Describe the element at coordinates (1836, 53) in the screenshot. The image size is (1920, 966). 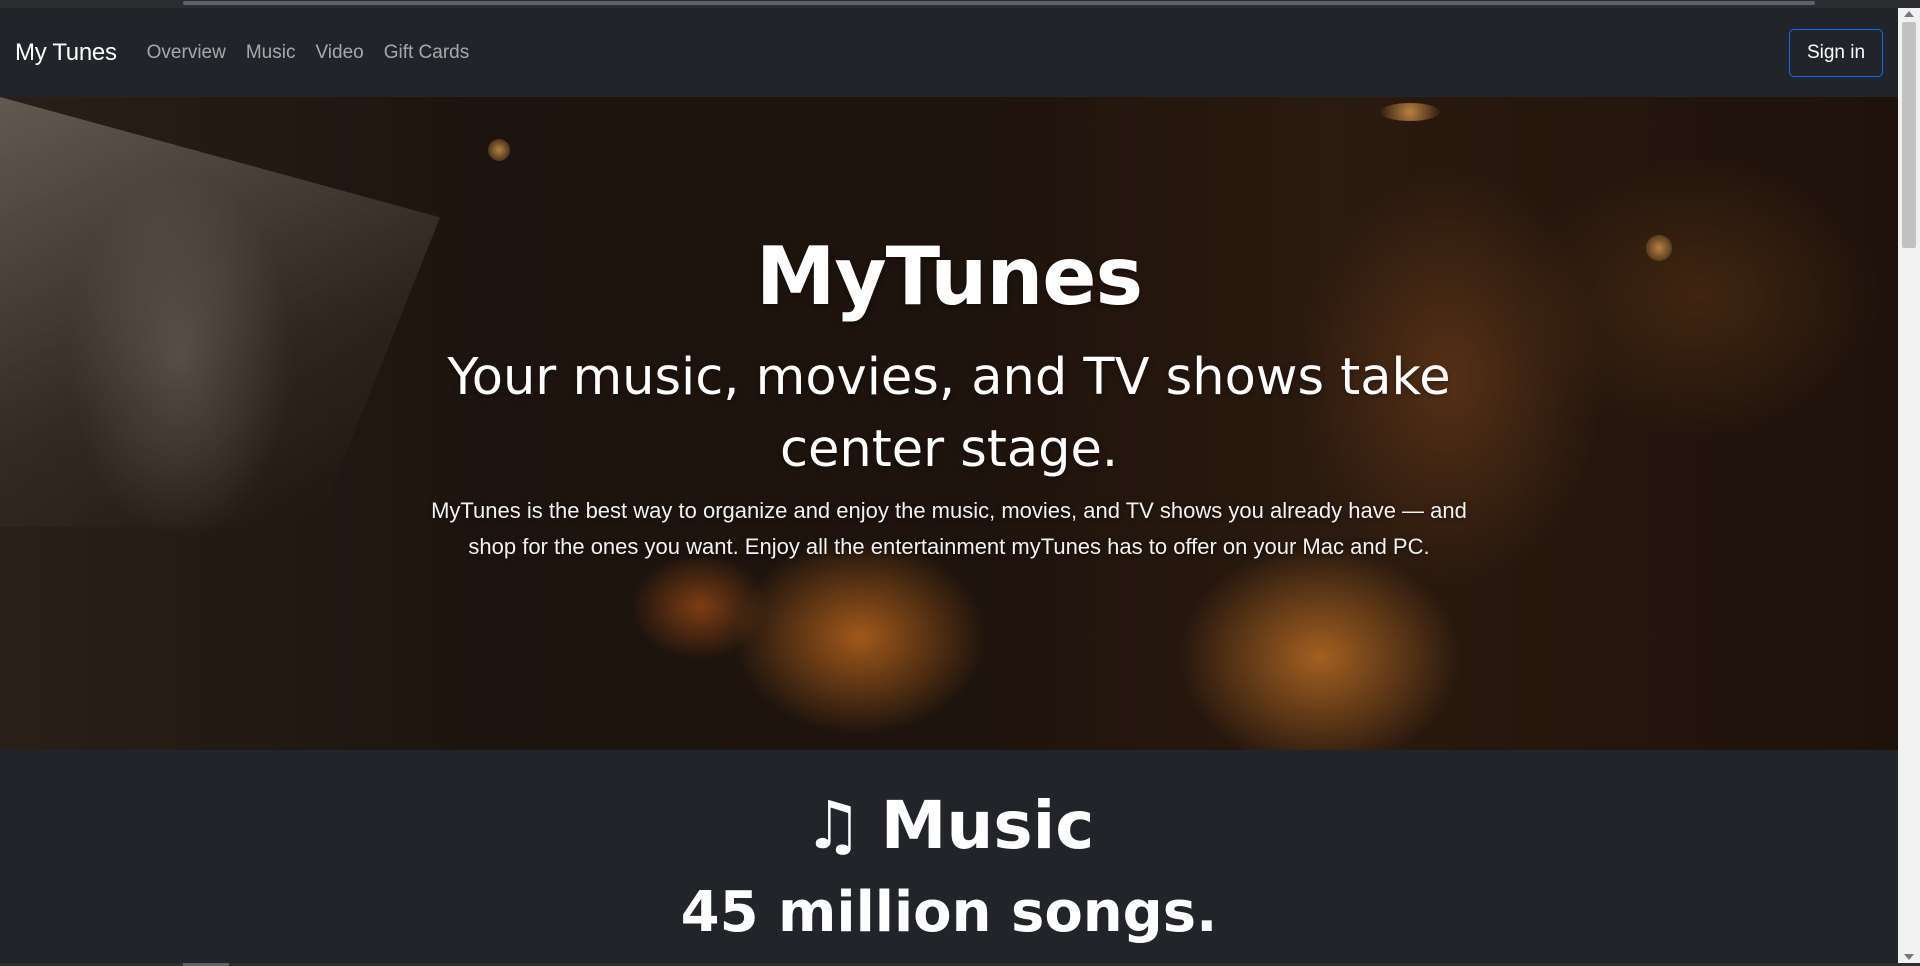
I see `sign-in-button: Sign in` at that location.